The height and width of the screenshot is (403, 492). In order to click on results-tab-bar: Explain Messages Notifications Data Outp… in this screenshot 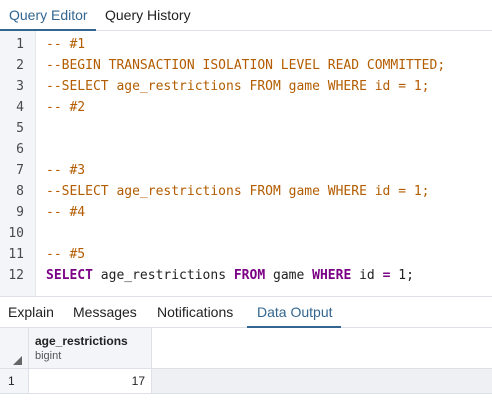, I will do `click(246, 312)`.